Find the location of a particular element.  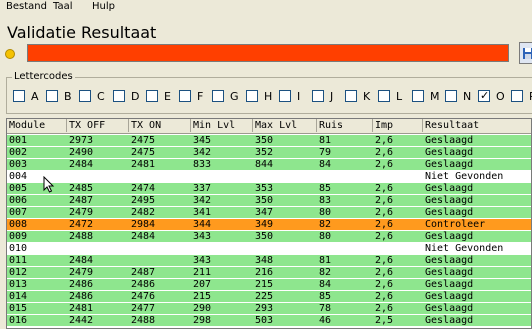

table-cell: 2485 is located at coordinates (81, 188).